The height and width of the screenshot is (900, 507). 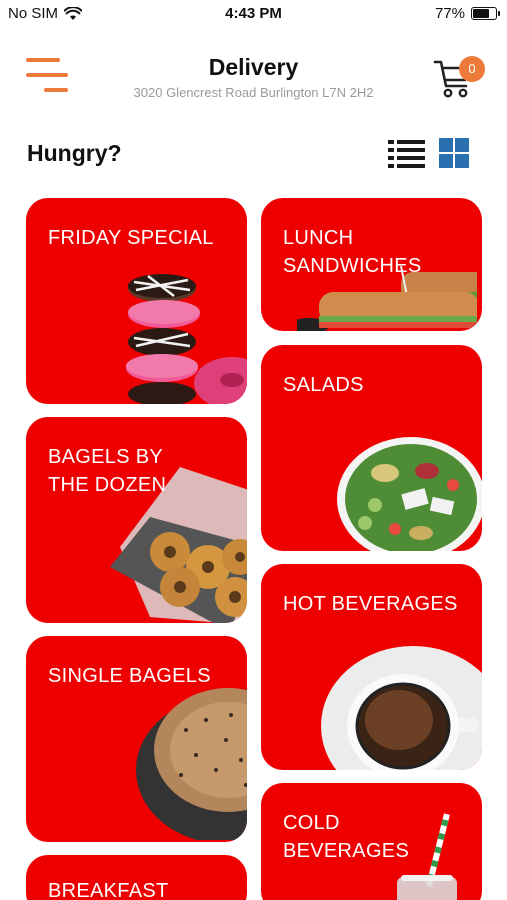 What do you see at coordinates (108, 890) in the screenshot?
I see `category-label: BREAKFAST` at bounding box center [108, 890].